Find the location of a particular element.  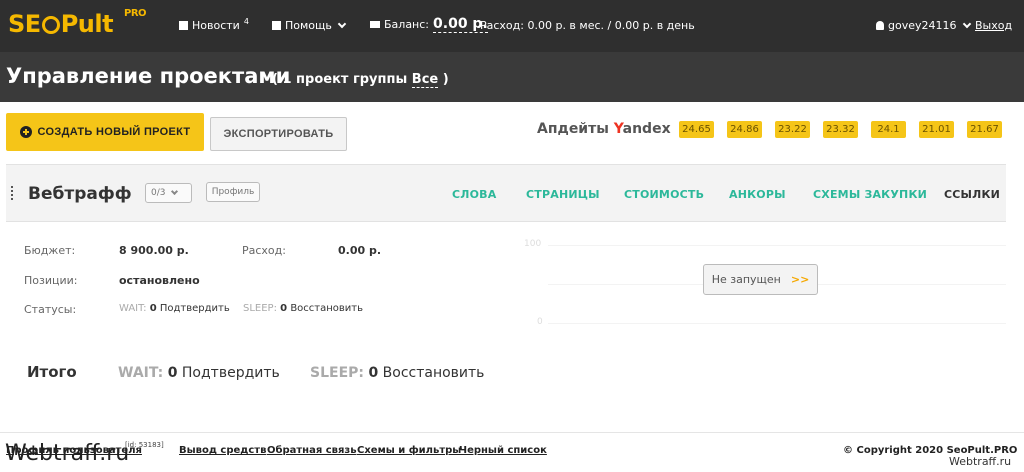

expense-value: 0.00 р. is located at coordinates (360, 250).